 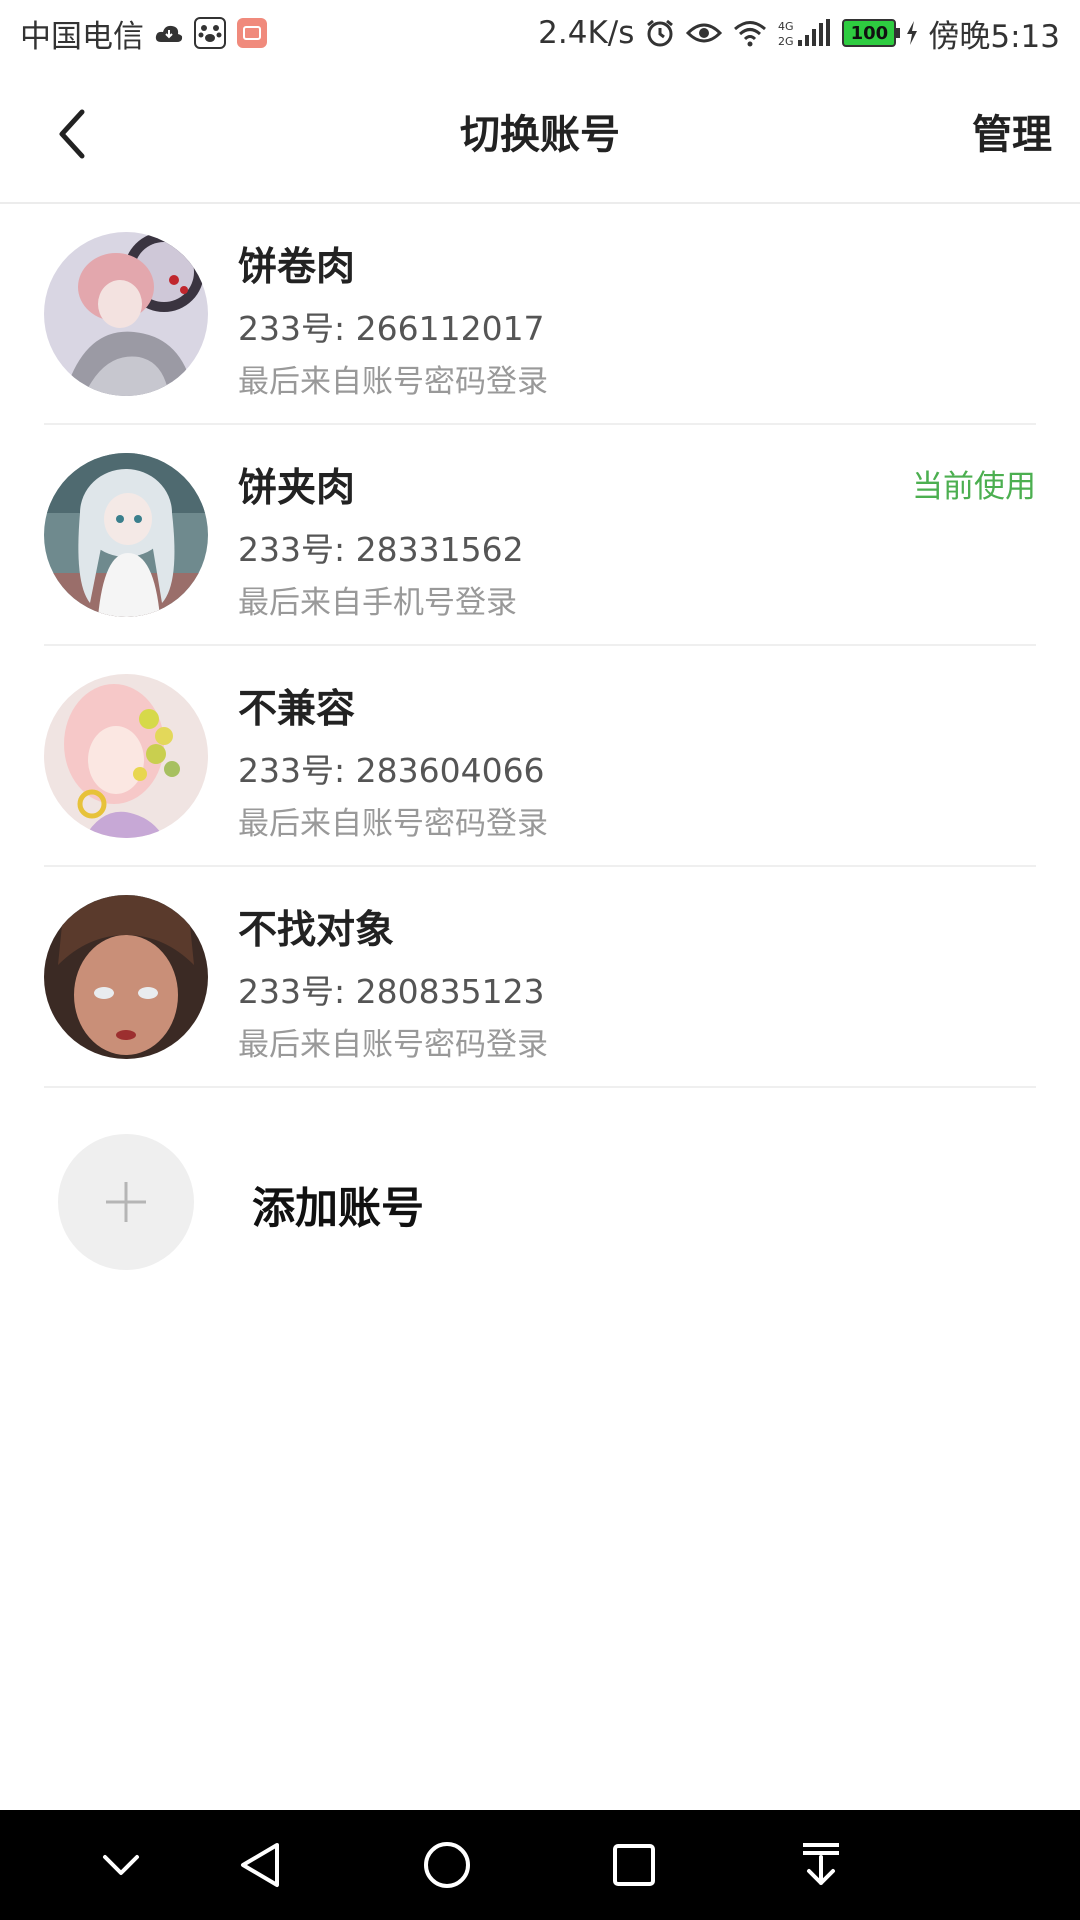 What do you see at coordinates (871, 33) in the screenshot?
I see `battery-icon: 100` at bounding box center [871, 33].